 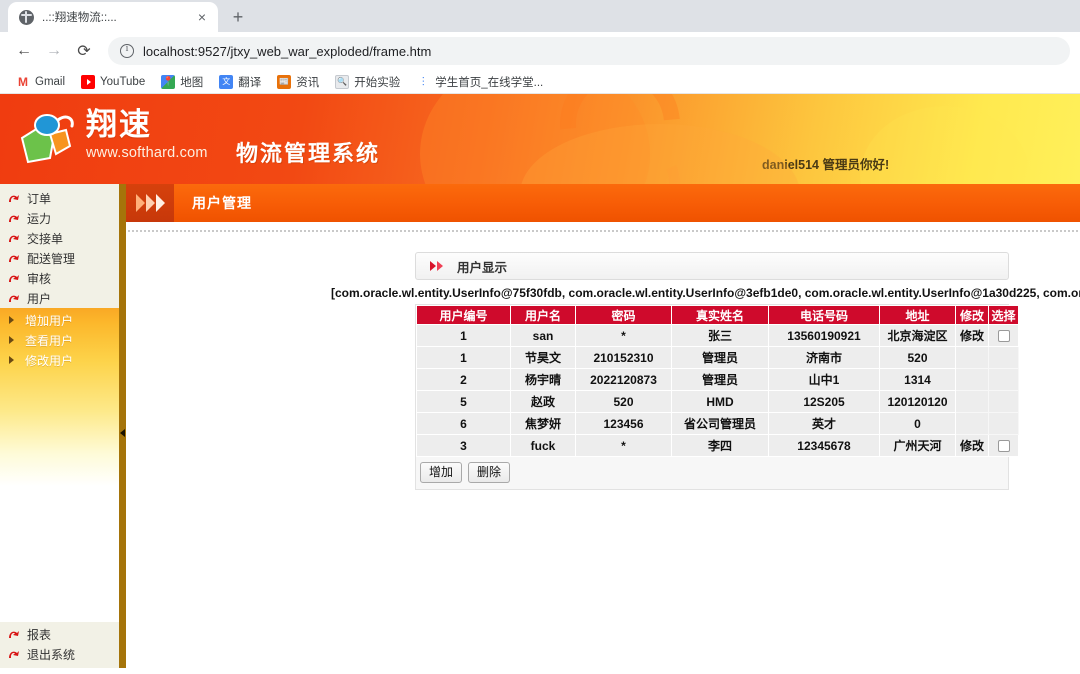 I want to click on sidebar-subitem-edit-user: 修改用户, so click(x=59, y=360).